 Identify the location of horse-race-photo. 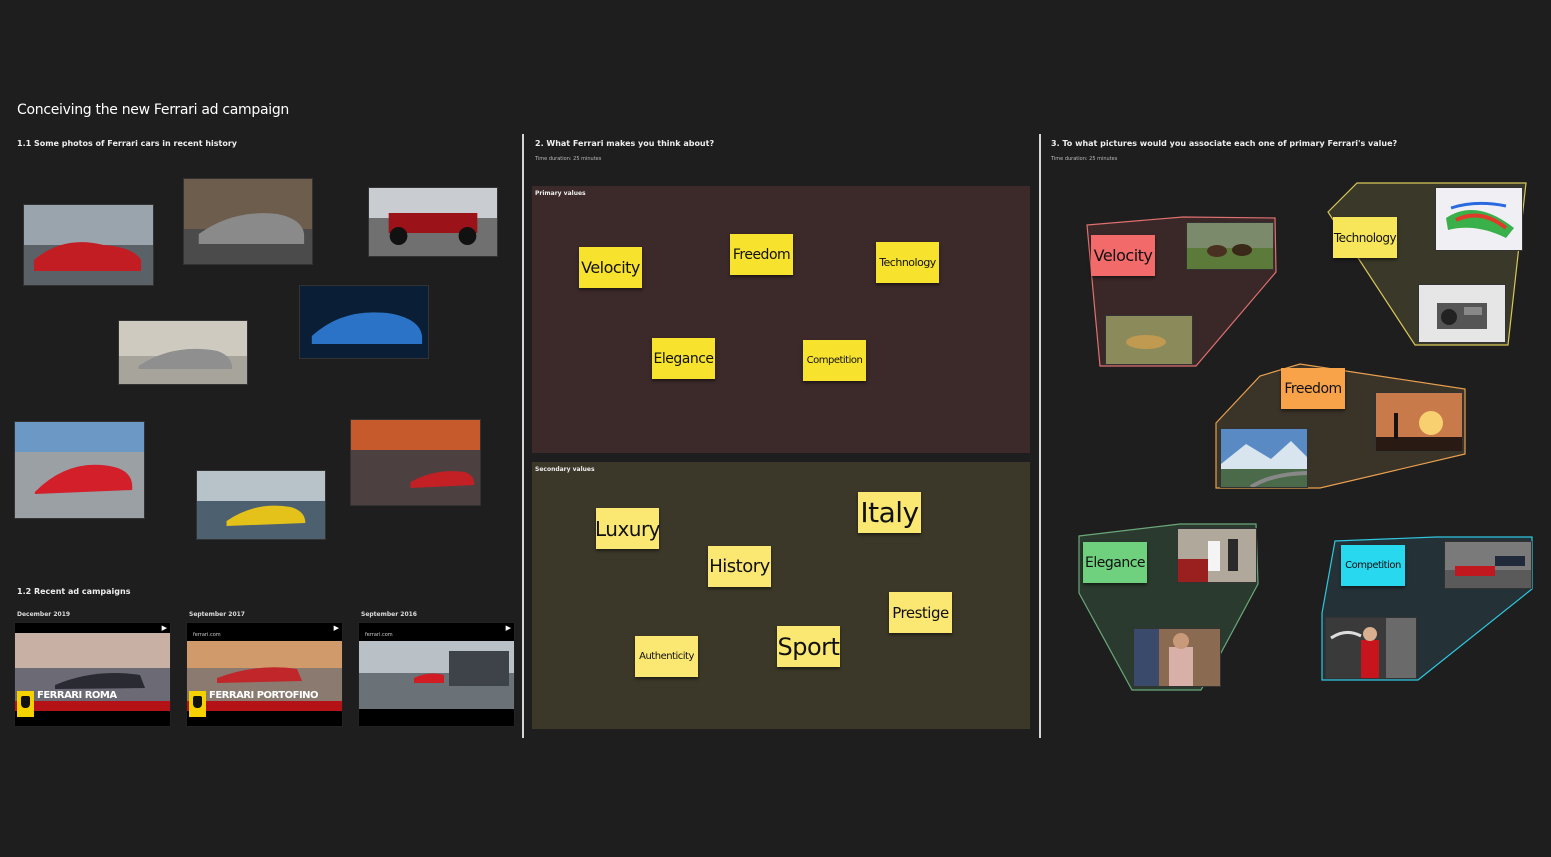
(1230, 246).